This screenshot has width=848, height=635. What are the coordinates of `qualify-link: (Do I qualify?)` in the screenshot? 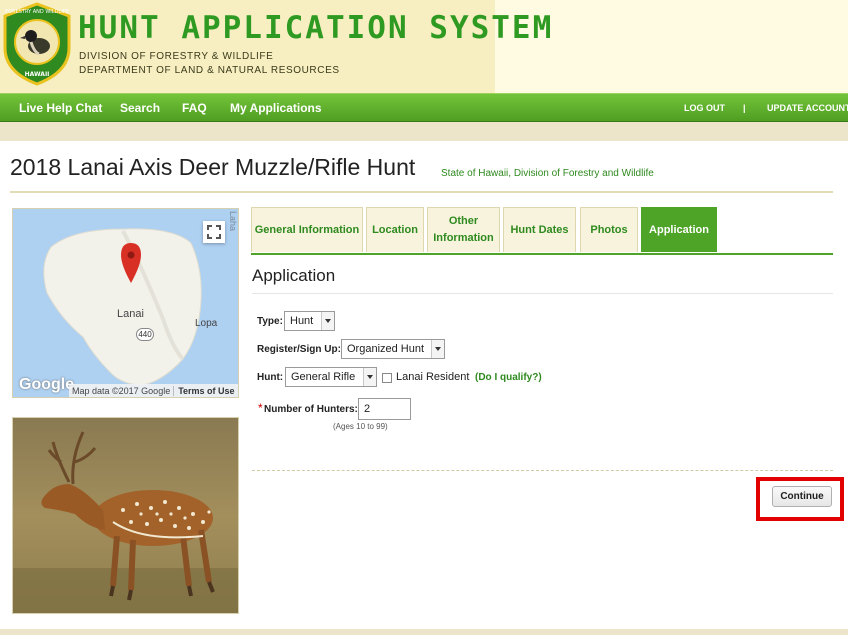 It's located at (508, 377).